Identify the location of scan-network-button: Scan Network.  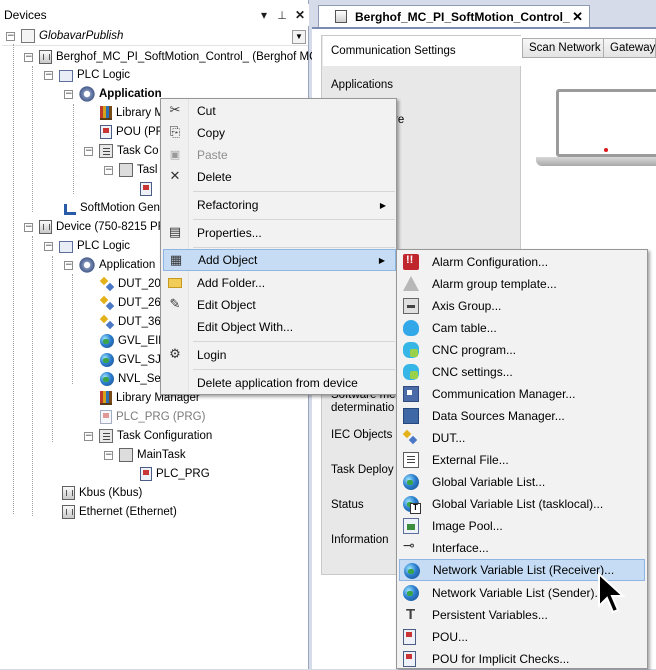
(565, 48).